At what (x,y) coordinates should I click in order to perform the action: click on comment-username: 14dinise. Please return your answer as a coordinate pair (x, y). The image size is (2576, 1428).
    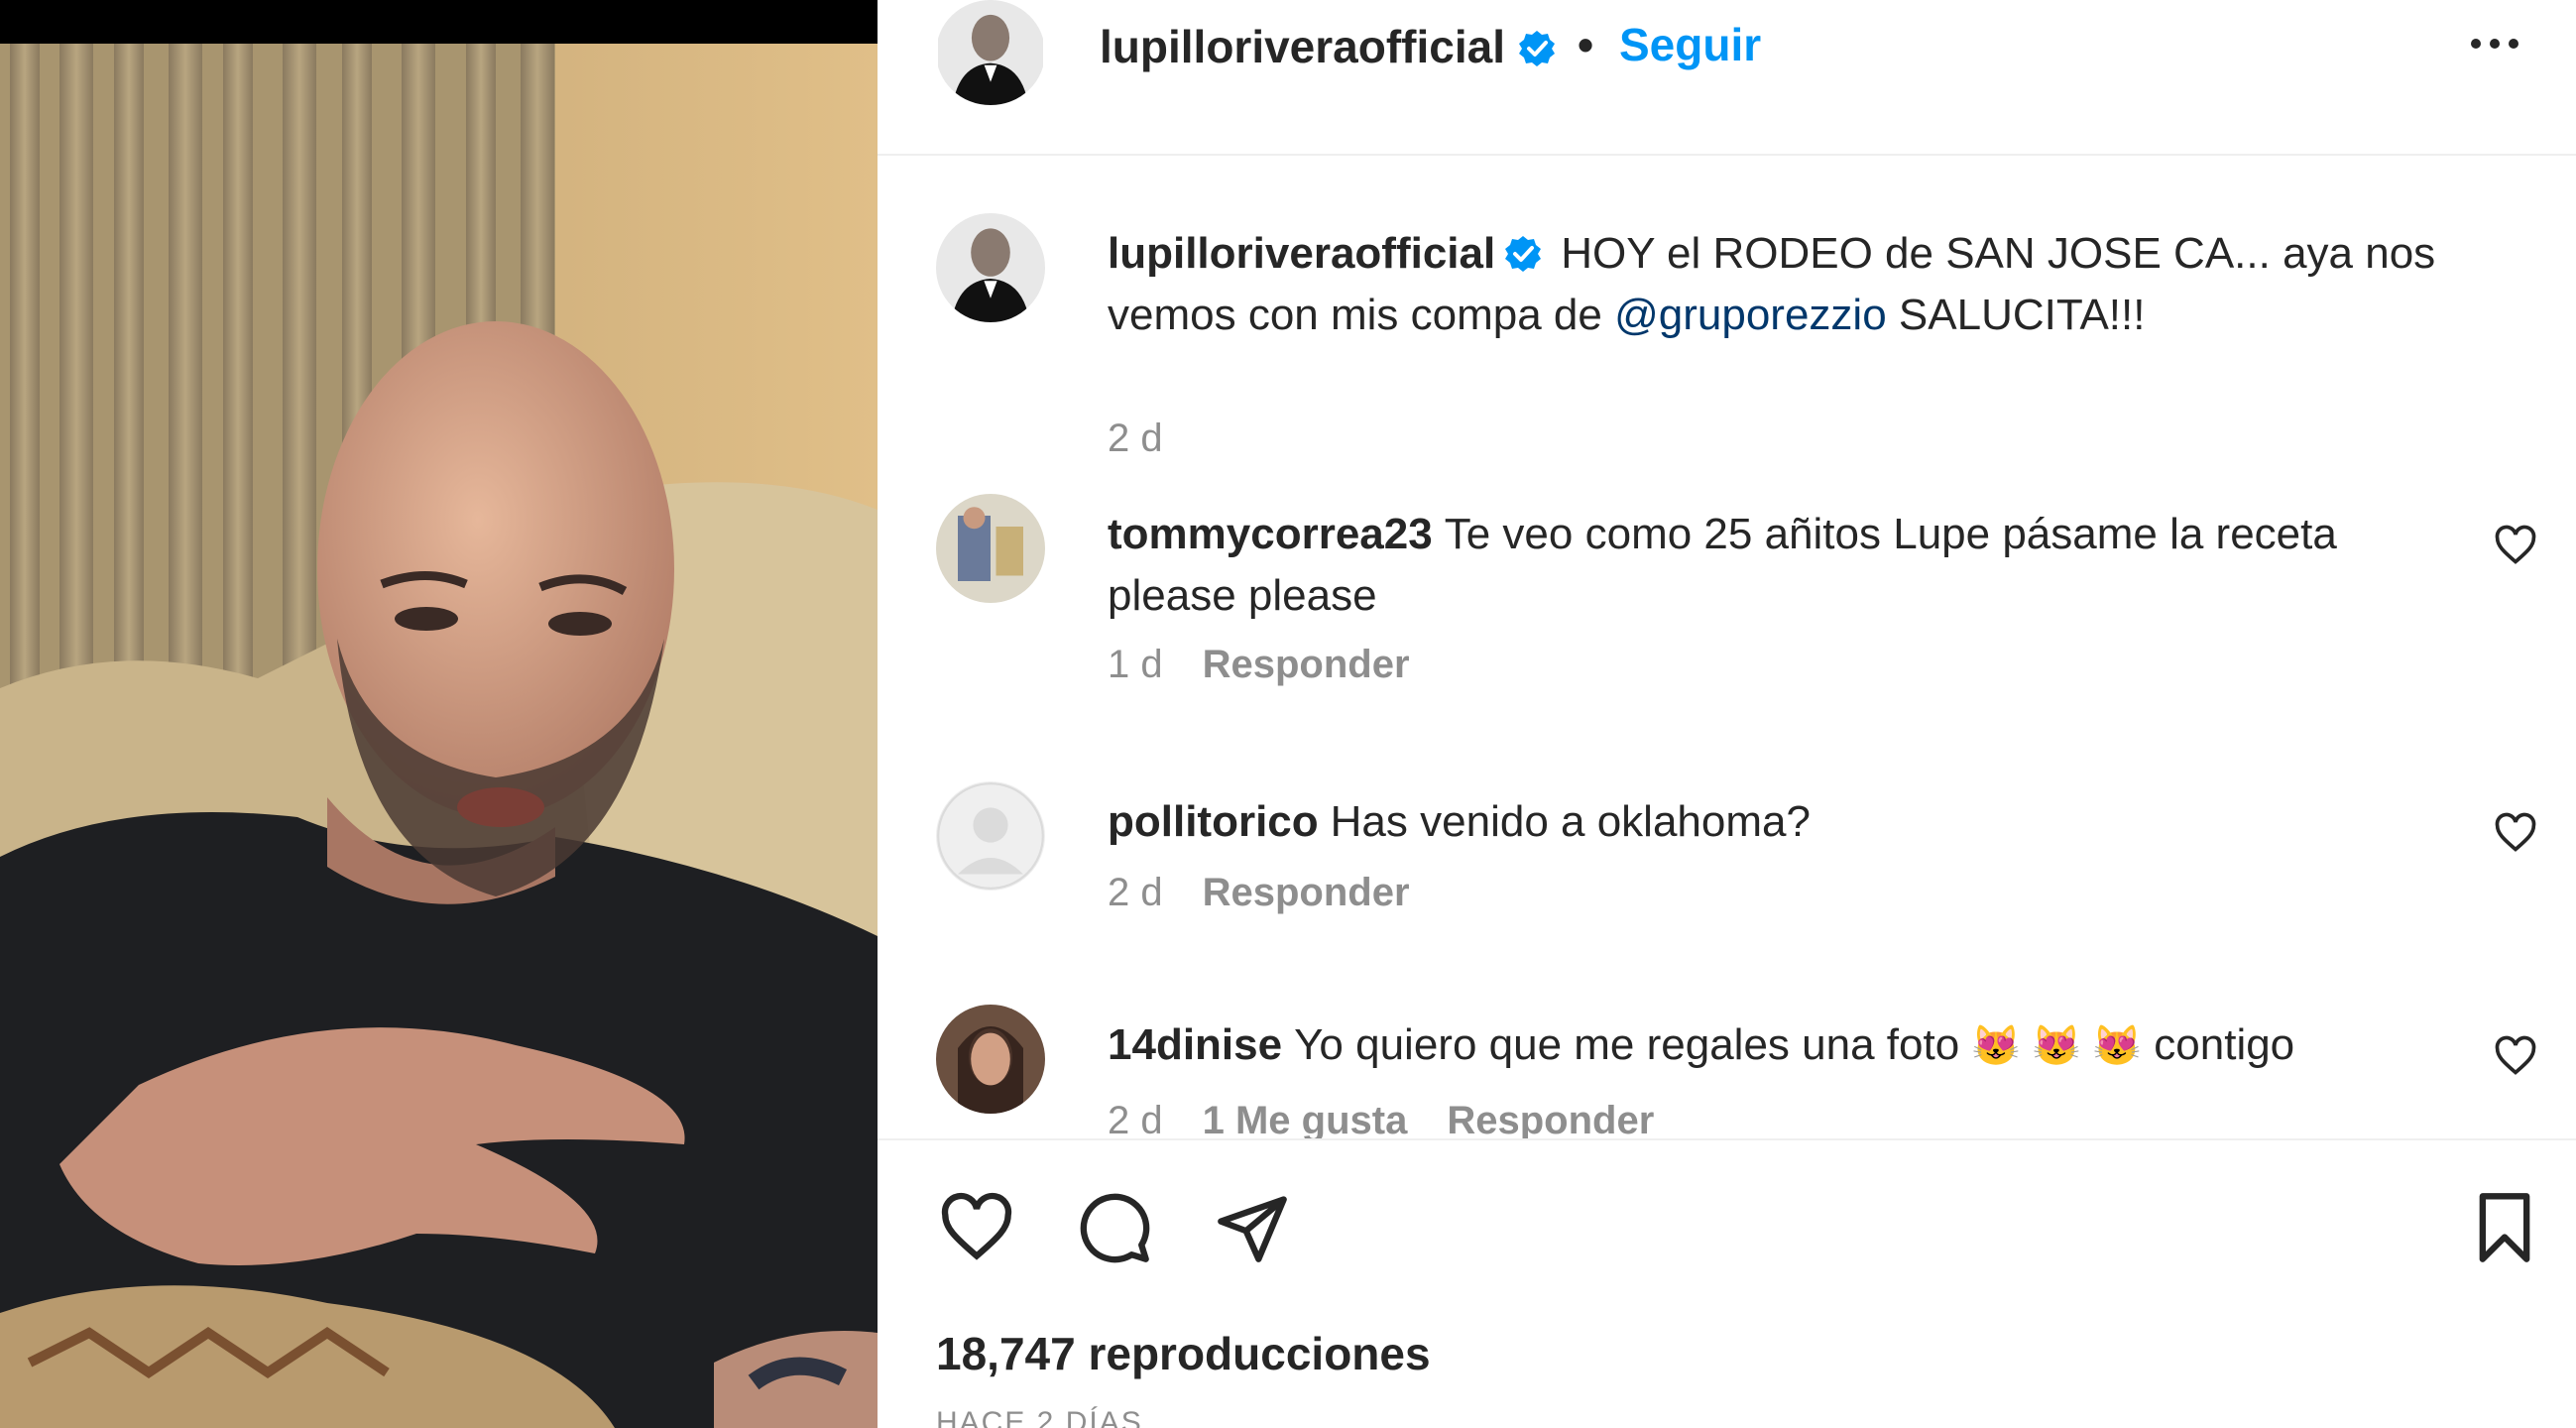
    Looking at the image, I should click on (1195, 1044).